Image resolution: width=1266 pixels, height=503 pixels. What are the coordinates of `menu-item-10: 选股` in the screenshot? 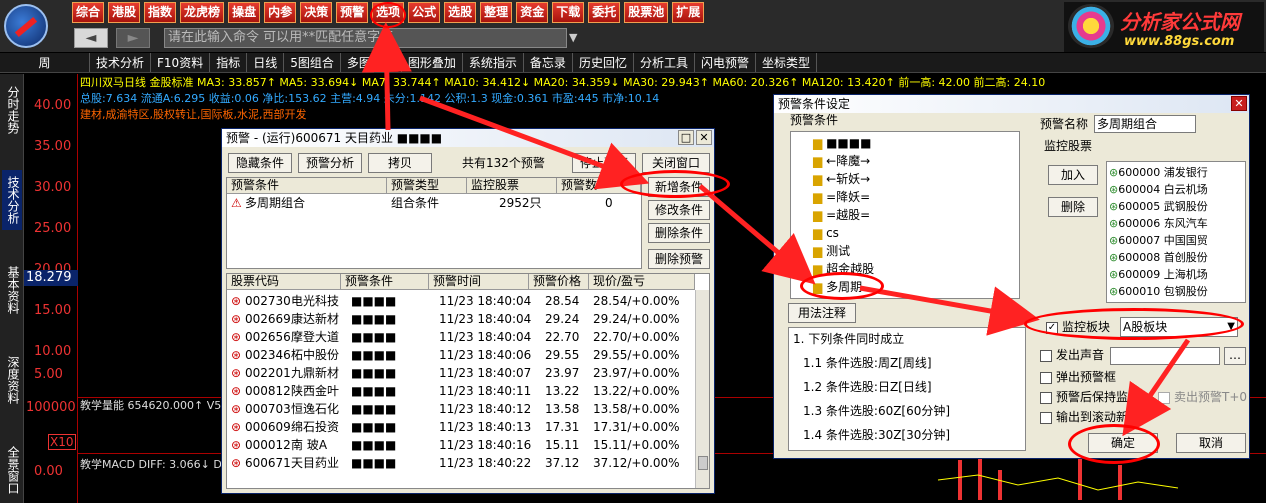 It's located at (460, 12).